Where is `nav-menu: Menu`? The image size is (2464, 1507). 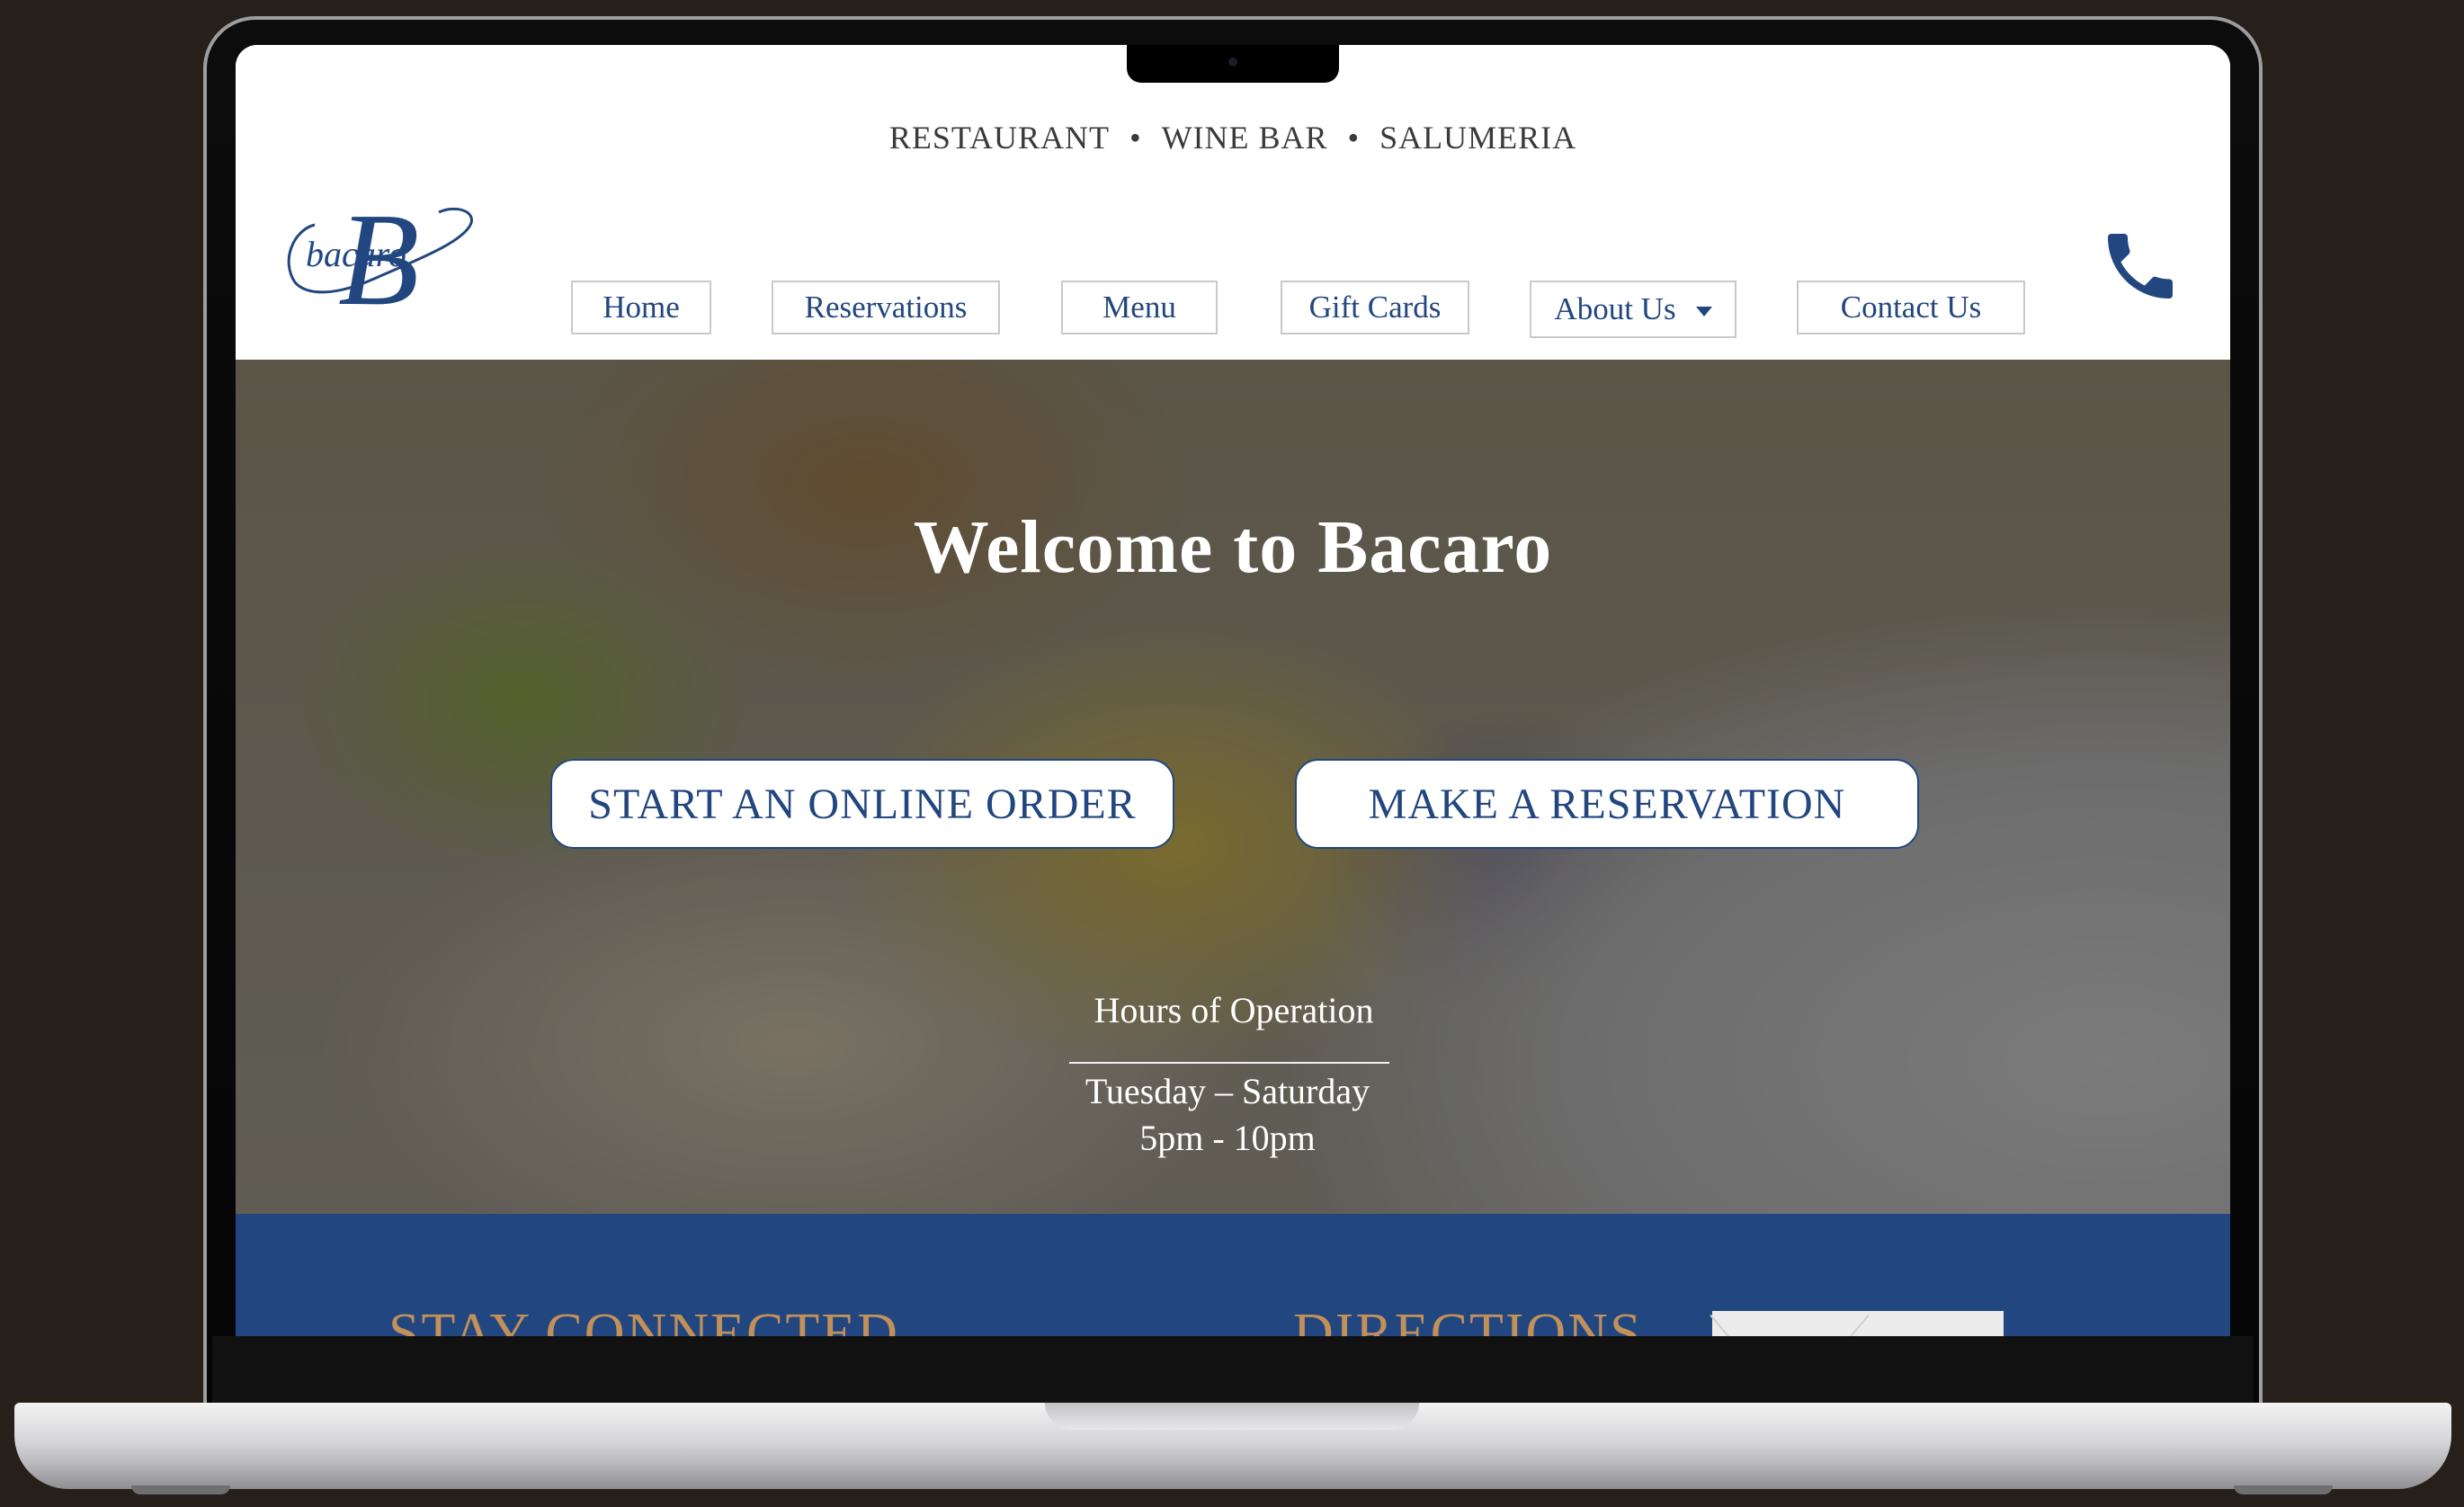 nav-menu: Menu is located at coordinates (1139, 307).